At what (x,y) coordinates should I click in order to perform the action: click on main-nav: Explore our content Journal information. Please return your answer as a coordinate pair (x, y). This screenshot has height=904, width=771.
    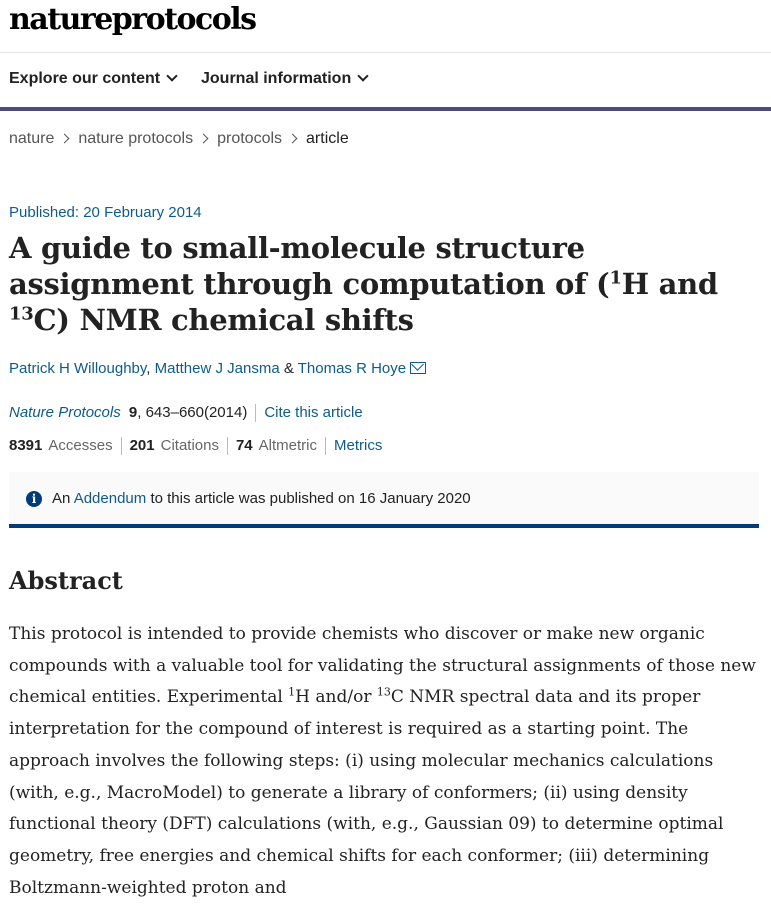
    Looking at the image, I should click on (385, 81).